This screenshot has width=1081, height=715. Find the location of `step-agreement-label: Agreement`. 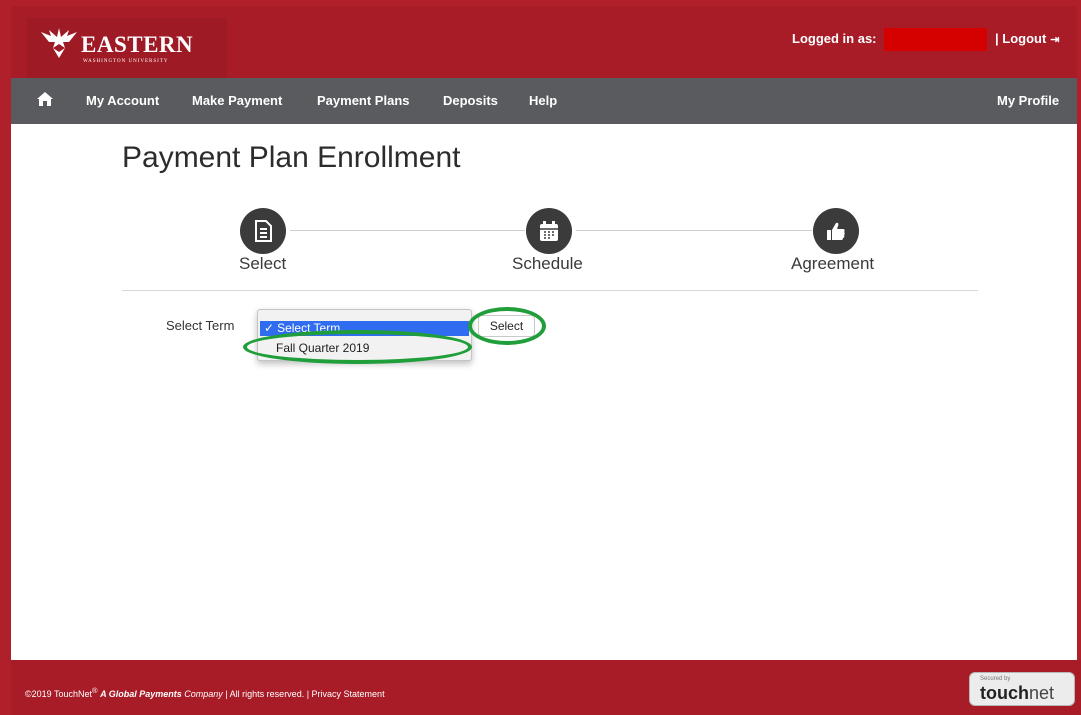

step-agreement-label: Agreement is located at coordinates (833, 263).